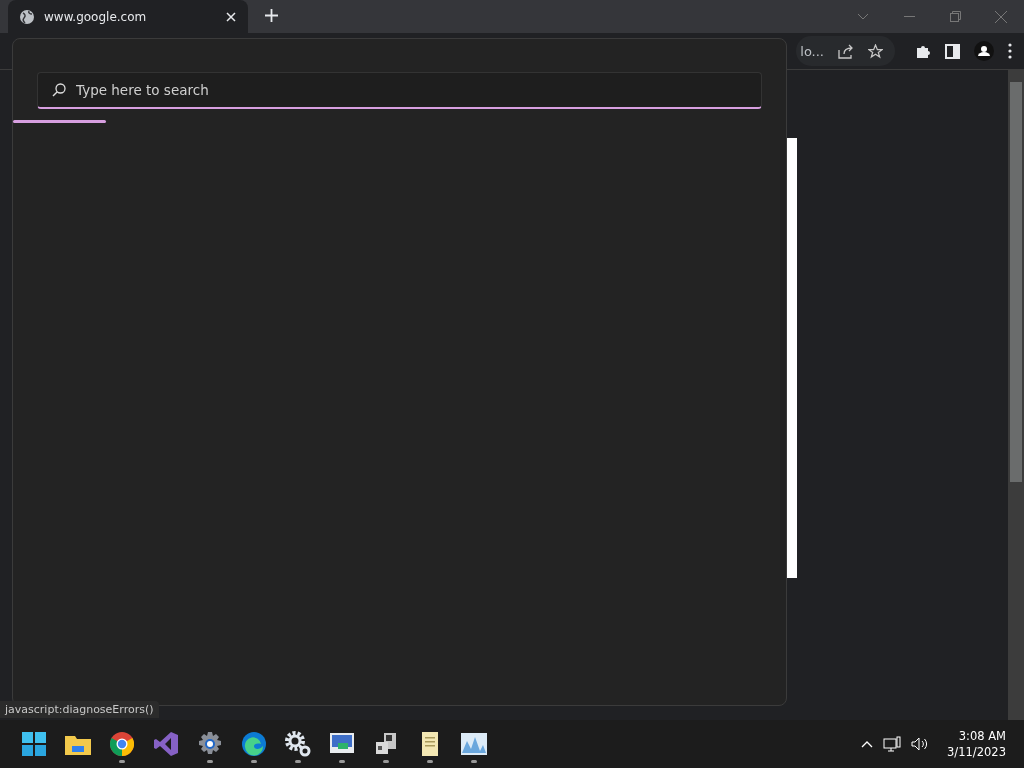  What do you see at coordinates (166, 744) in the screenshot?
I see `studio-icon` at bounding box center [166, 744].